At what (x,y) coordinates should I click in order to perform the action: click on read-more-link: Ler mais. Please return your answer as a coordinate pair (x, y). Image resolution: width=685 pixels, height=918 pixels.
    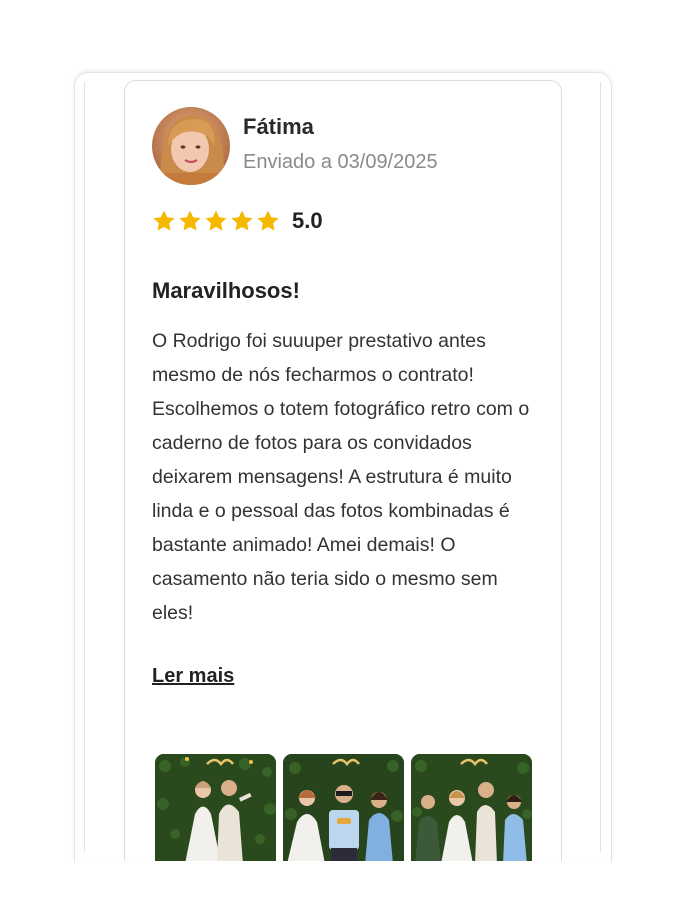
    Looking at the image, I should click on (193, 676).